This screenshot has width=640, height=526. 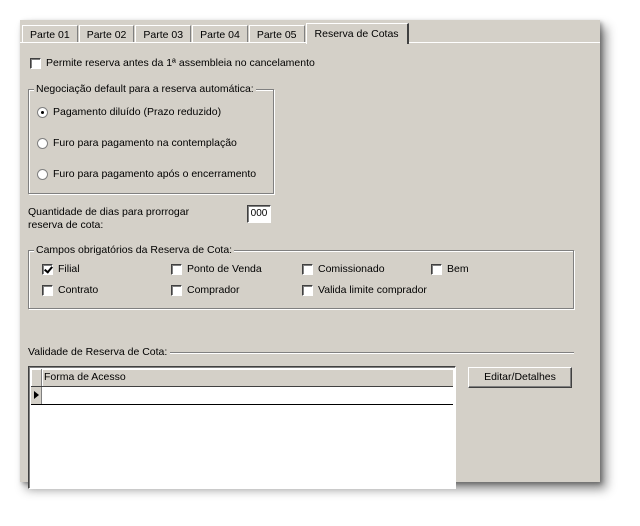 I want to click on tab-parte-03: Parte 03, so click(x=163, y=34).